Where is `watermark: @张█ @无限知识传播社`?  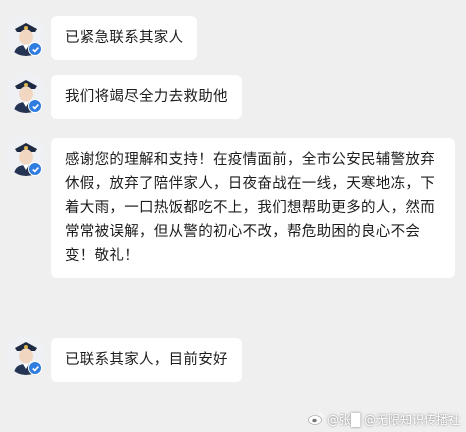 watermark: @张█ @无限知识传播社 is located at coordinates (384, 419).